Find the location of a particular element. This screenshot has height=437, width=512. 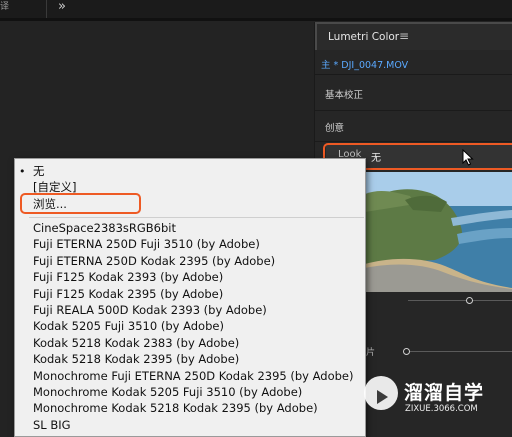

menu-item-lut: Kodak 5218 Kodak 2383 (by Adobe) is located at coordinates (136, 343).